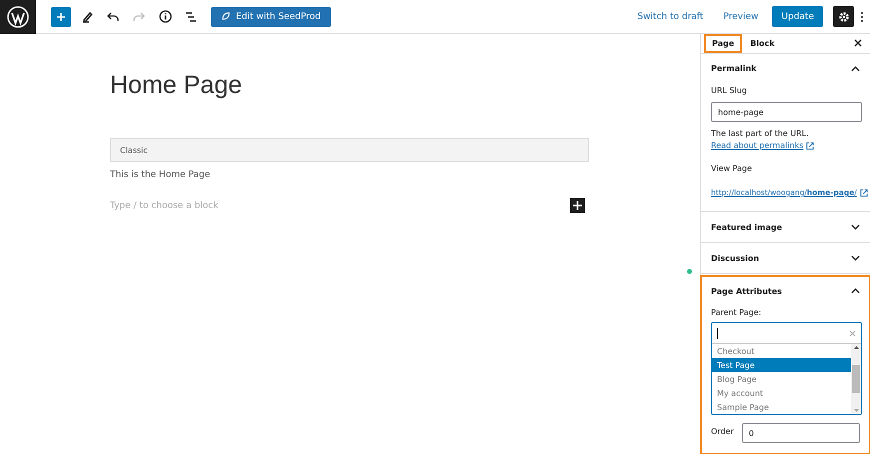 The image size is (870, 454). Describe the element at coordinates (577, 205) in the screenshot. I see `add-block-button` at that location.